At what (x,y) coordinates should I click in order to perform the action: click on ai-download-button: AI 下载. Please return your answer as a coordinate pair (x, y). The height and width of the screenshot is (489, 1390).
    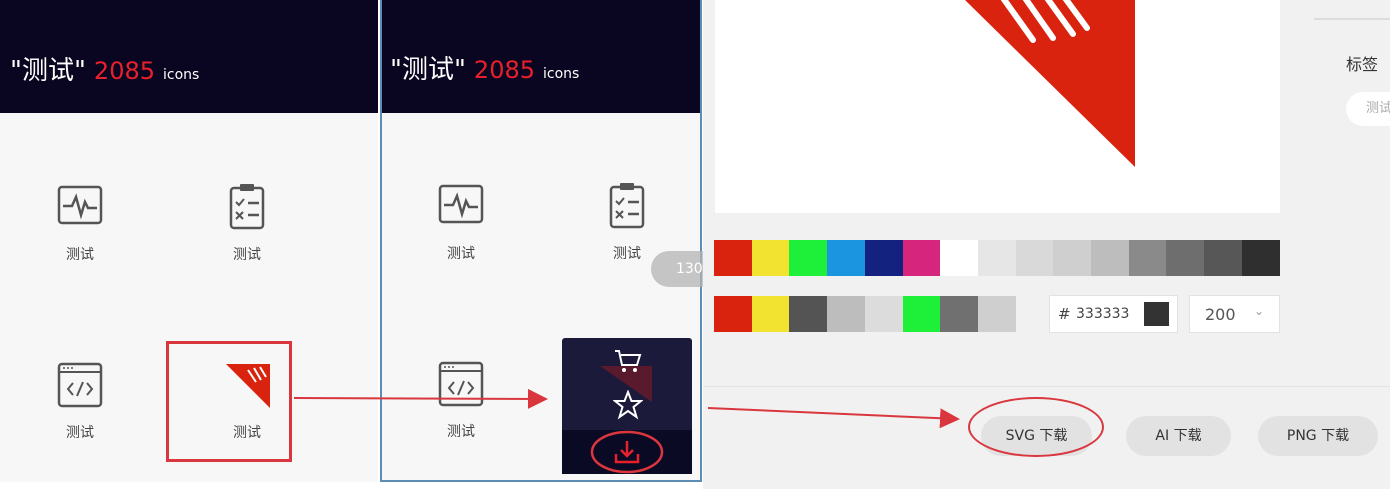
    Looking at the image, I should click on (1178, 436).